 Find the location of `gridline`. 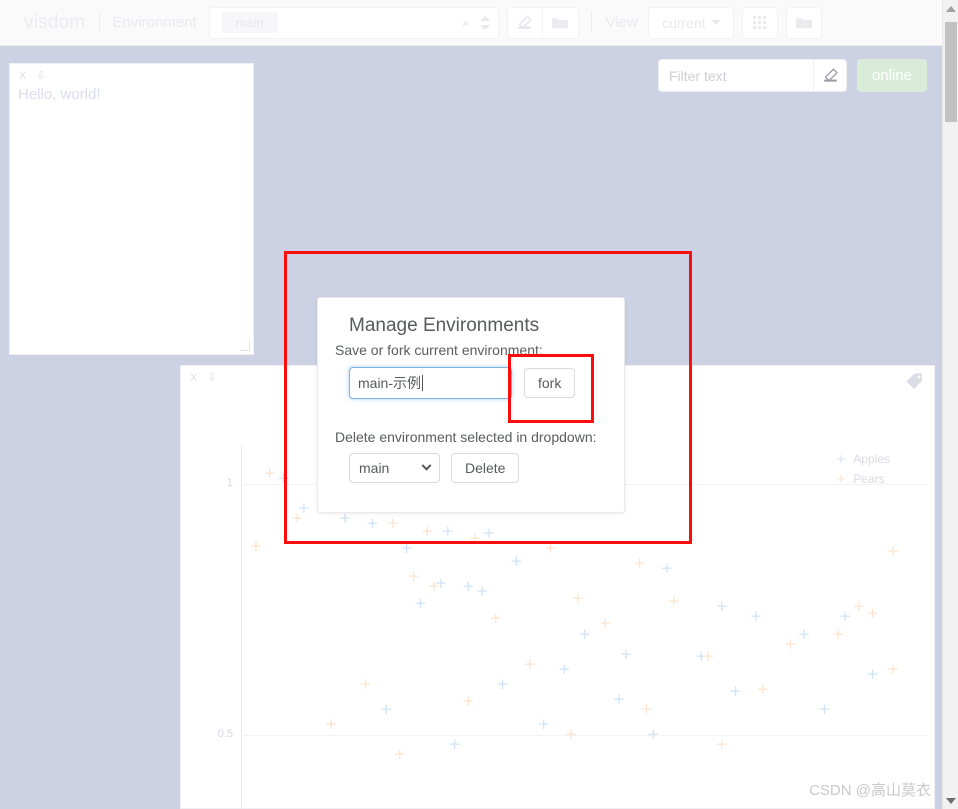

gridline is located at coordinates (583, 735).